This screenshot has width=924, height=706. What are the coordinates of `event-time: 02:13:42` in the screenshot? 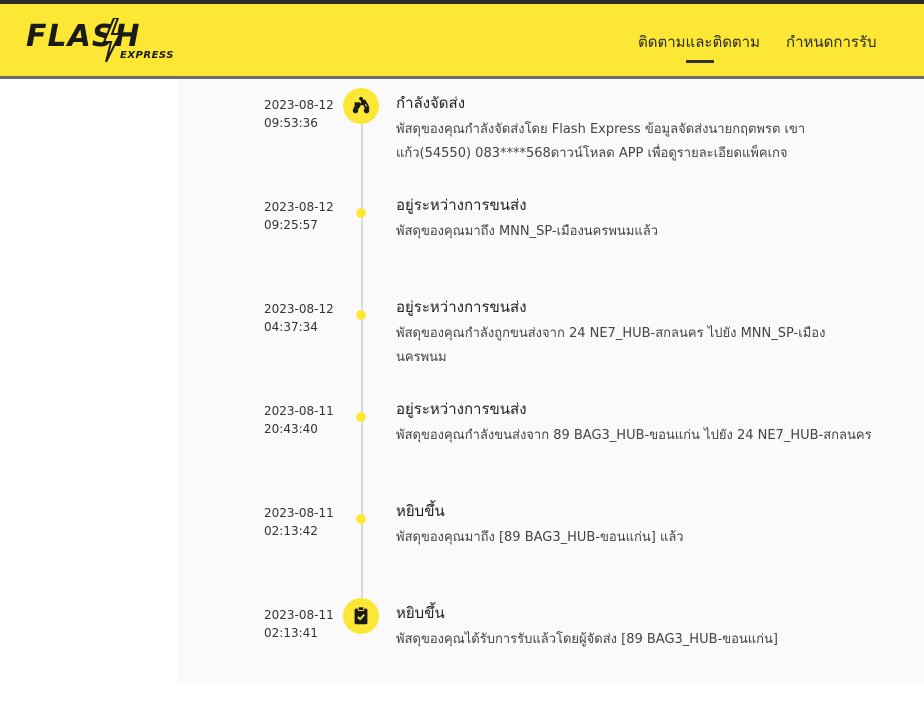 It's located at (291, 531).